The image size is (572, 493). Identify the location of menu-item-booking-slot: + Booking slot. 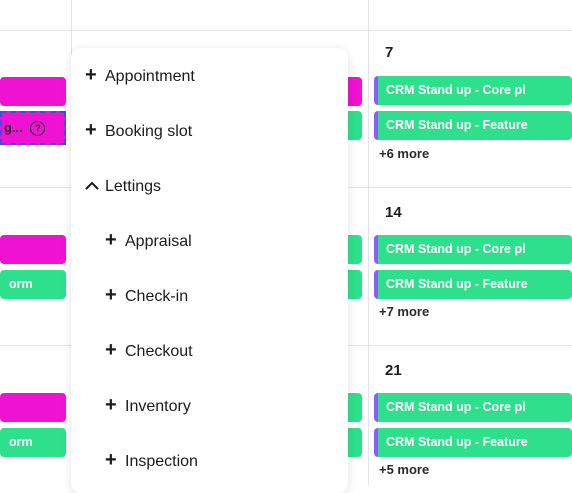
(138, 130).